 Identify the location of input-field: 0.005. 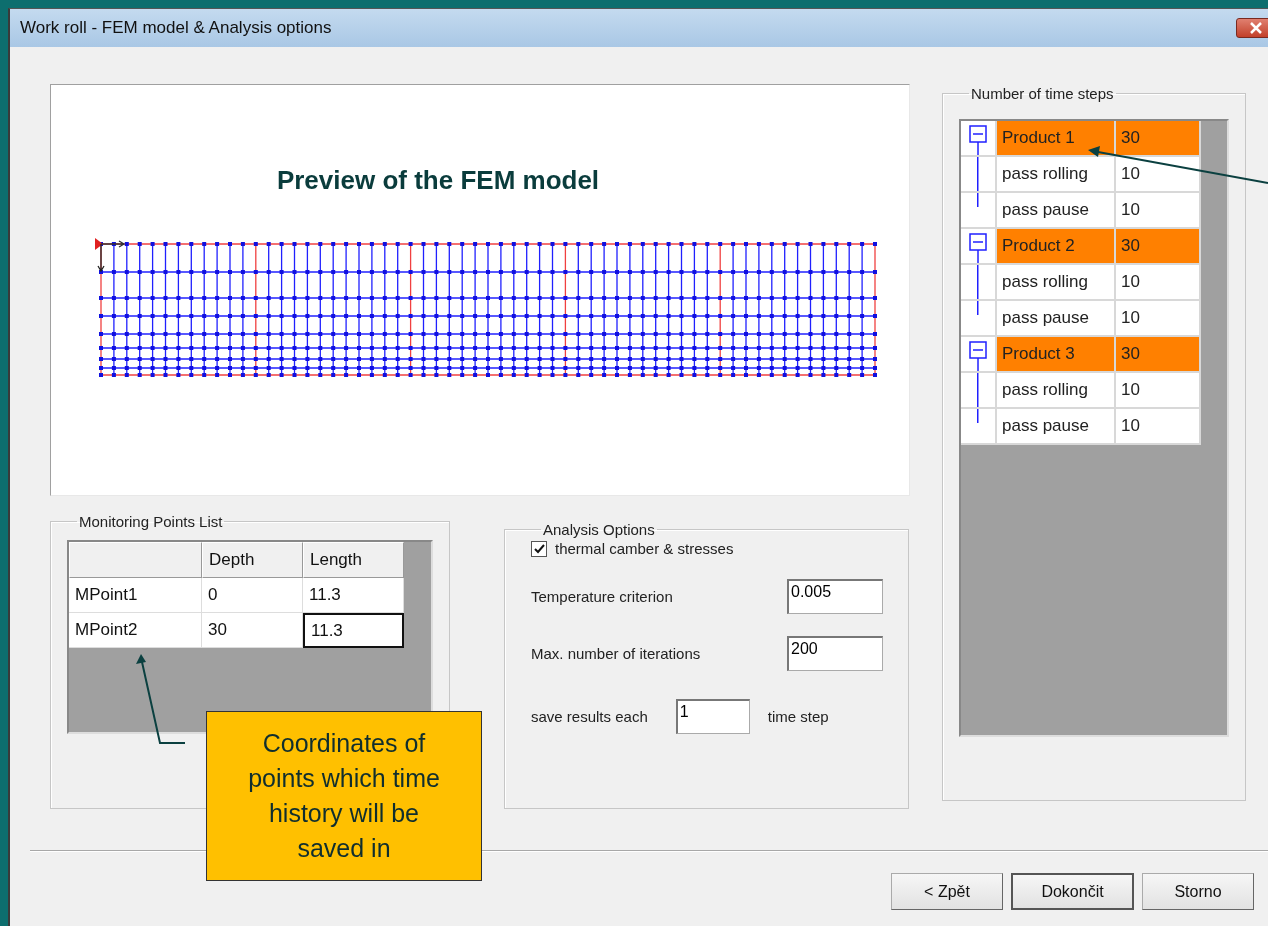
(835, 596).